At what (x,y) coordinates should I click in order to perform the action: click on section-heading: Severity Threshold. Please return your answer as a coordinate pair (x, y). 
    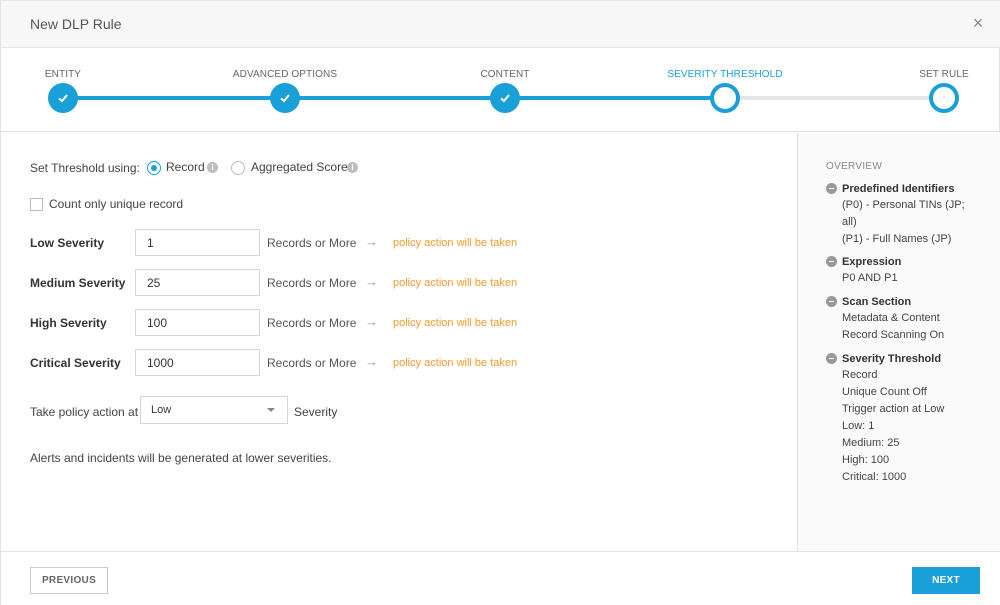
    Looking at the image, I should click on (892, 359).